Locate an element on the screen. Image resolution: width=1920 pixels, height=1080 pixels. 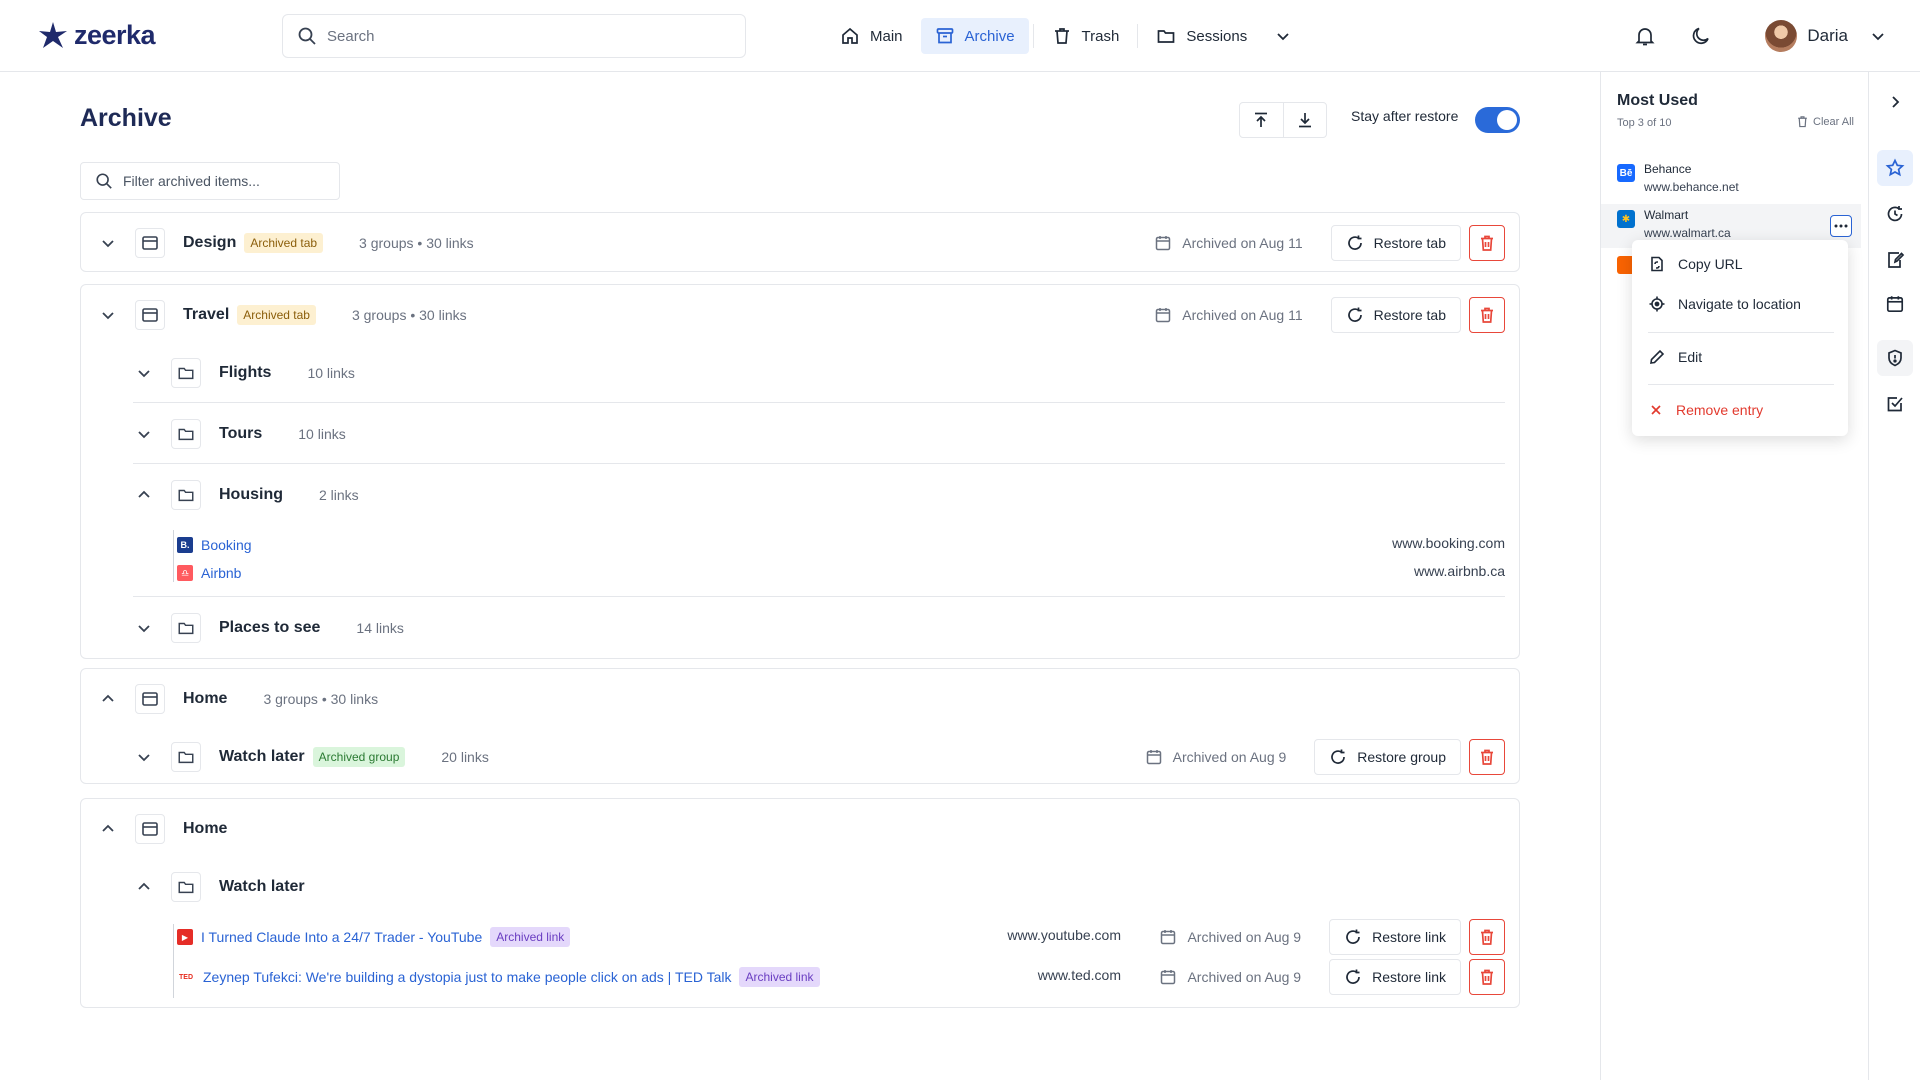
collapse-panel-button is located at coordinates (1895, 102).